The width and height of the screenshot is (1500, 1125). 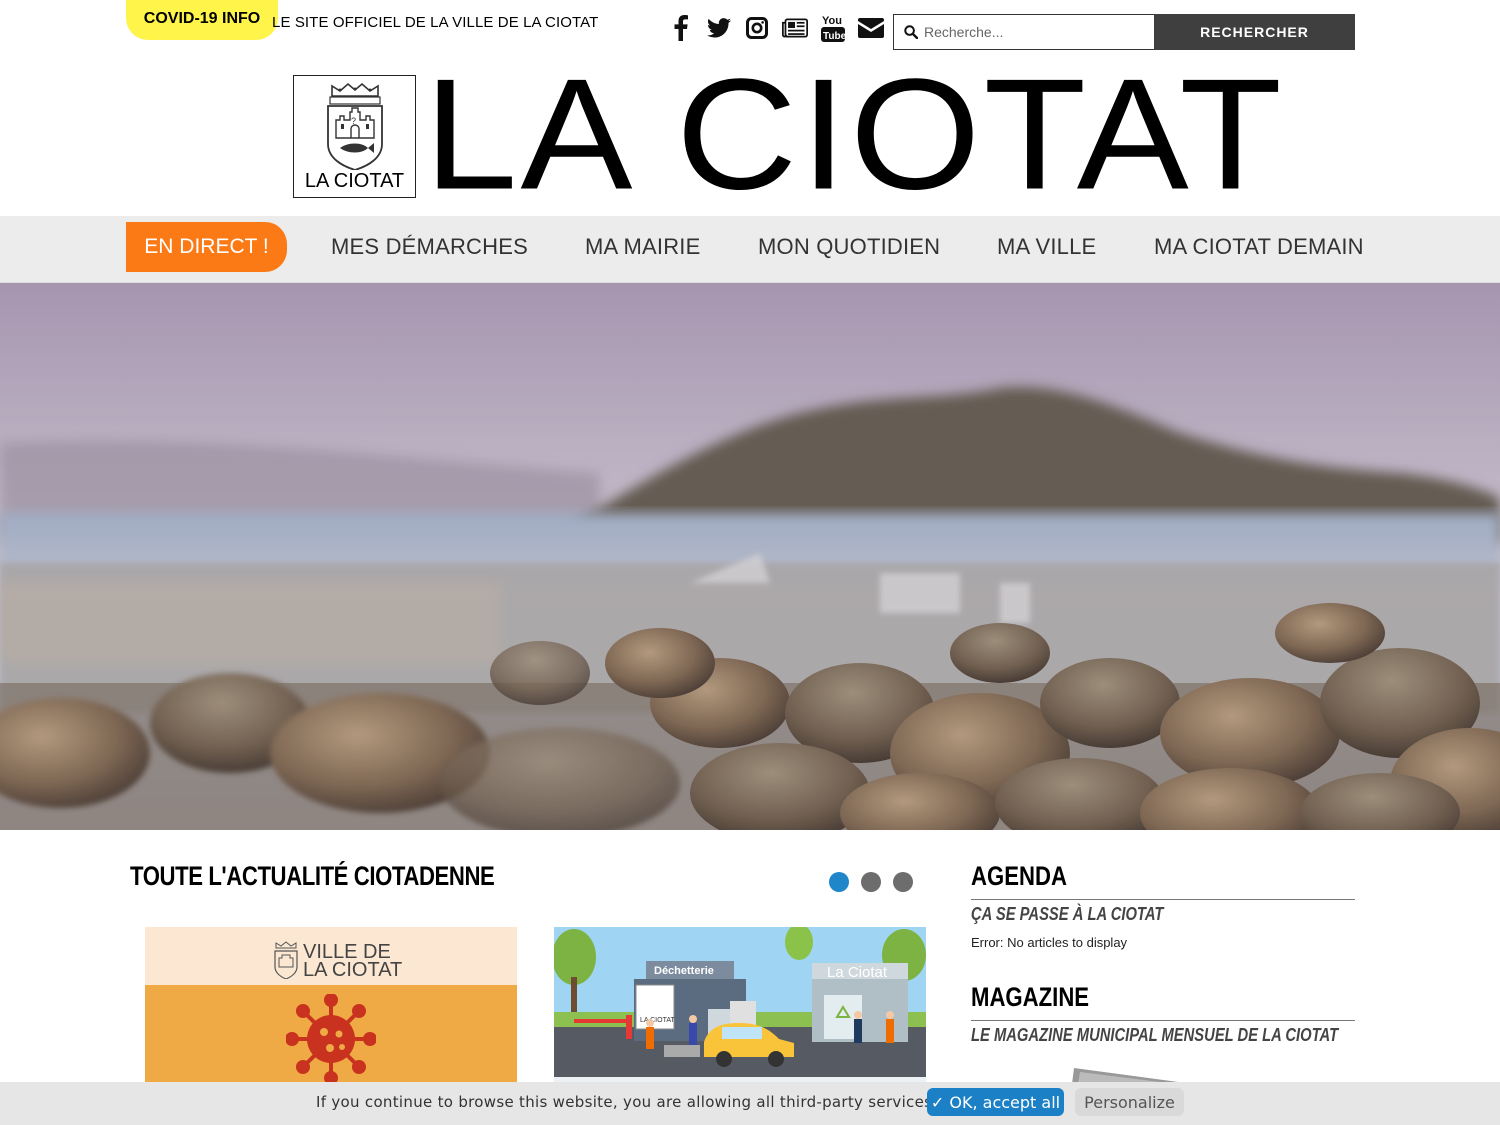 I want to click on nav-item-mon-quotidien: MON QUOTIDIEN, so click(x=849, y=247).